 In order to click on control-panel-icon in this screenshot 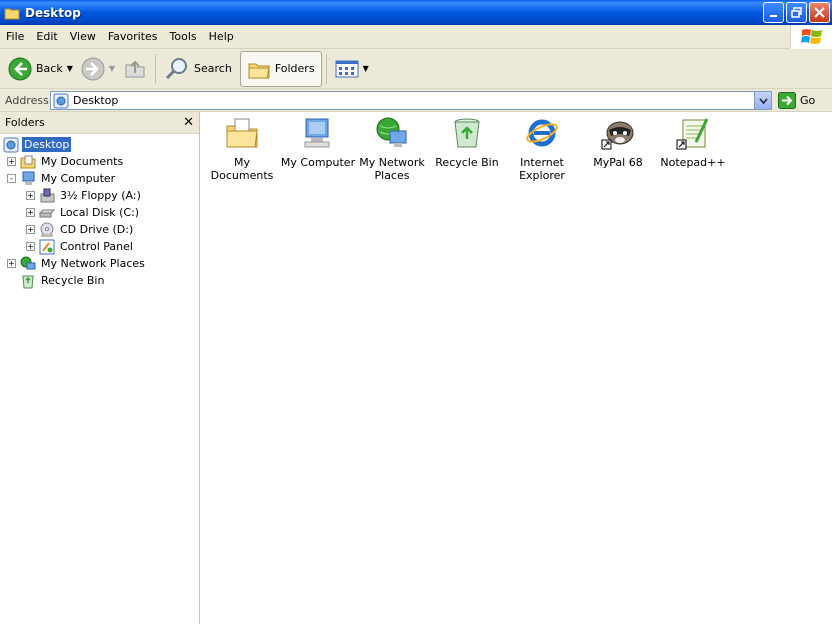, I will do `click(47, 246)`.